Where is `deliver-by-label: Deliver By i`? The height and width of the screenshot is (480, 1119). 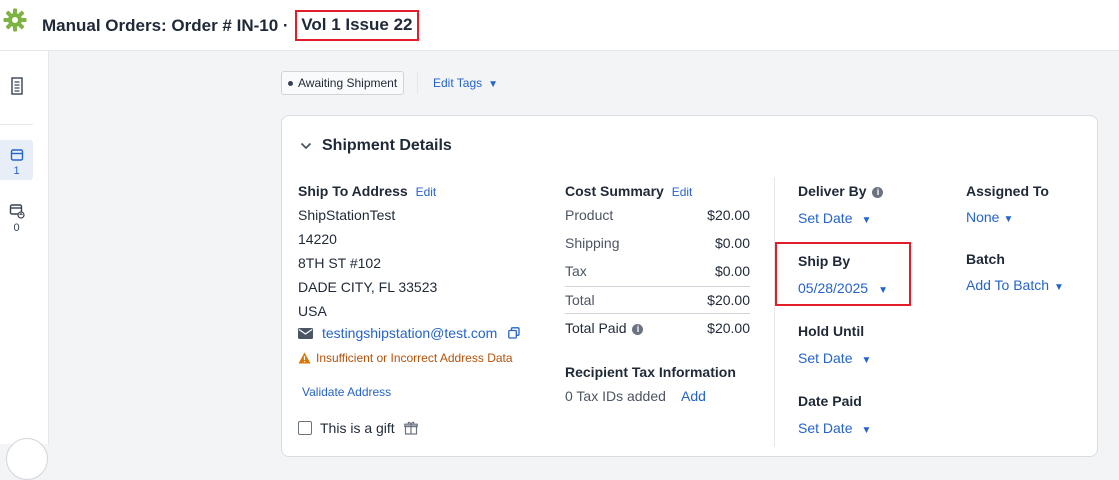
deliver-by-label: Deliver By i is located at coordinates (841, 191).